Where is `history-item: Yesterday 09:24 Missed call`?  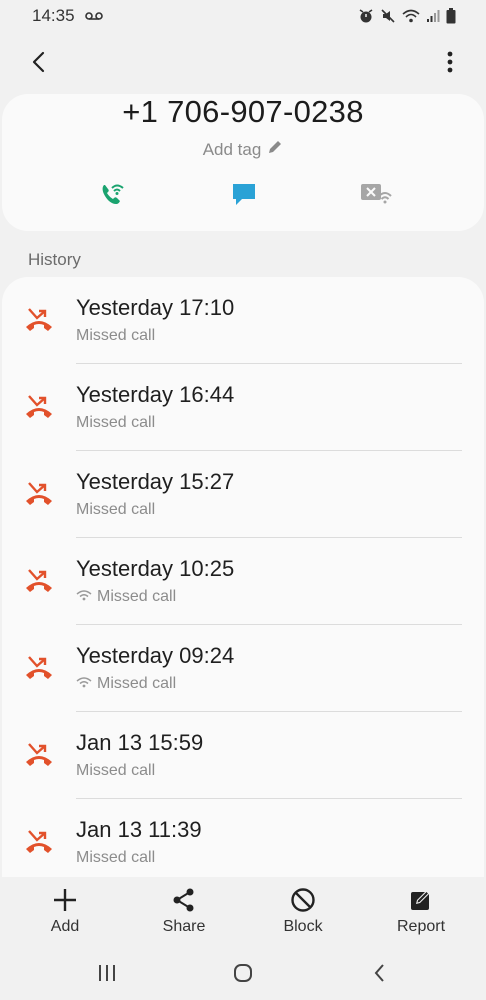
history-item: Yesterday 09:24 Missed call is located at coordinates (243, 668).